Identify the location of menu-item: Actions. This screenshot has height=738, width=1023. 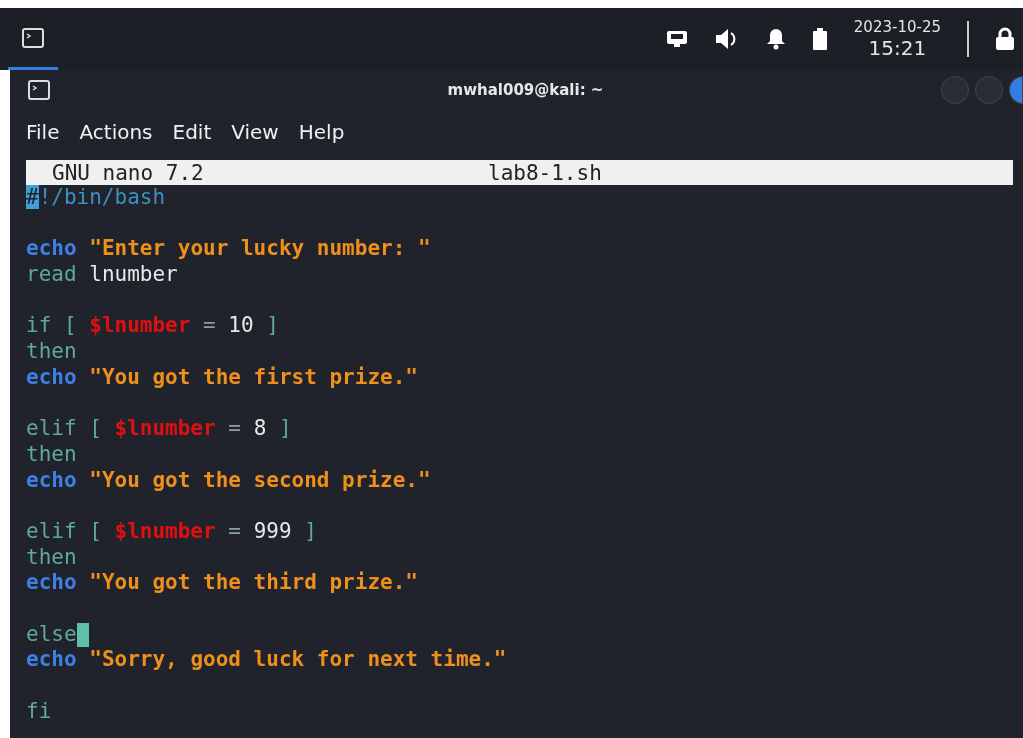
(116, 132).